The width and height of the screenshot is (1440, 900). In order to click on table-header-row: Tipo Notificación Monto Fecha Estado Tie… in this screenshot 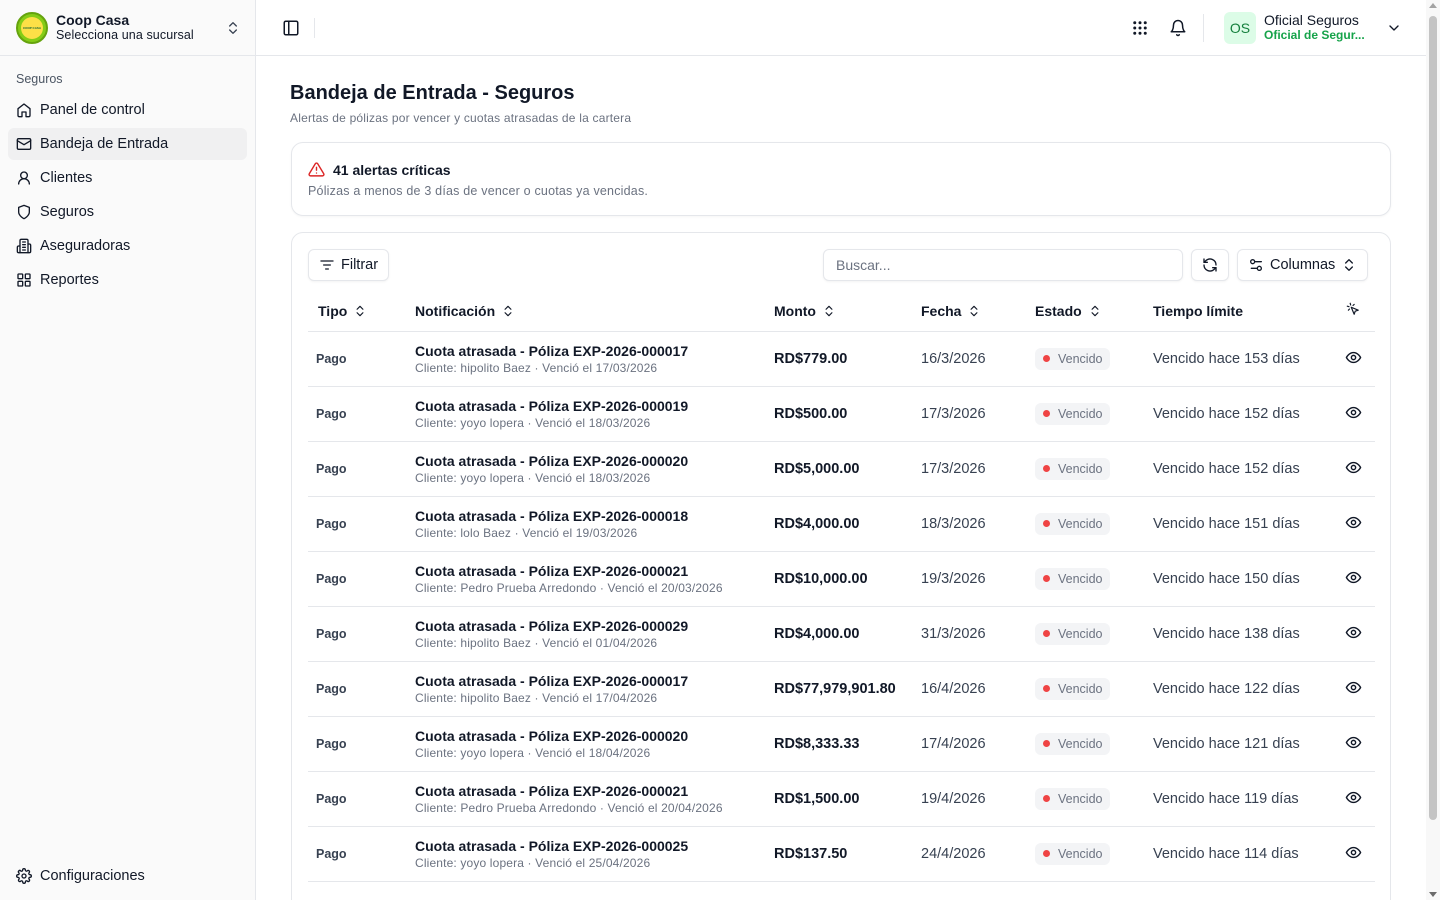, I will do `click(841, 311)`.